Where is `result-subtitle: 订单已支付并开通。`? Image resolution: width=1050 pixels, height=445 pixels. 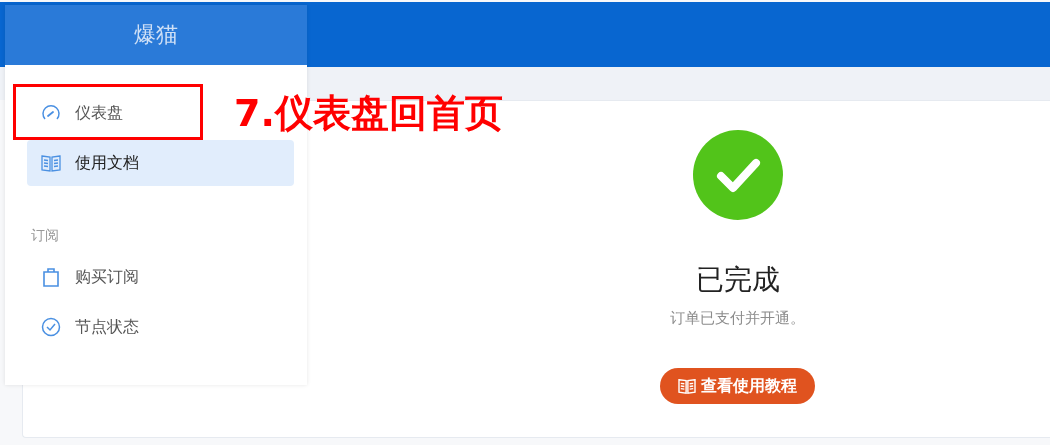 result-subtitle: 订单已支付并开通。 is located at coordinates (737, 318).